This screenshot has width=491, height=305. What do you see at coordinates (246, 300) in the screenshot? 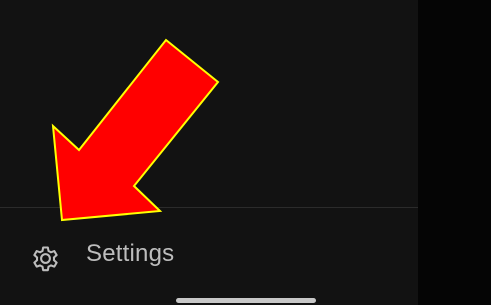
I see `home-indicator` at bounding box center [246, 300].